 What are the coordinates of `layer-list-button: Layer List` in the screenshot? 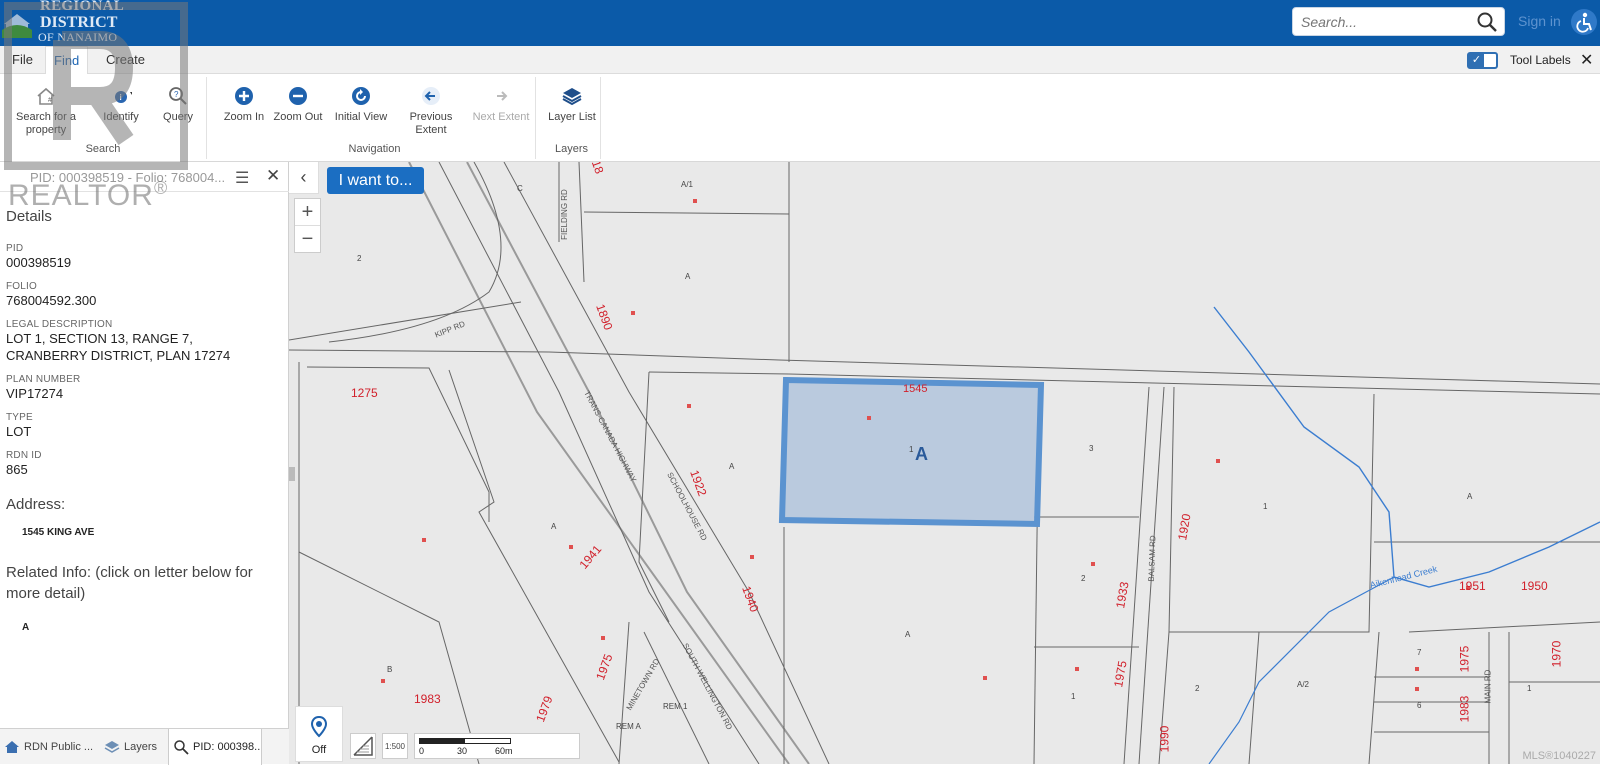 It's located at (572, 104).